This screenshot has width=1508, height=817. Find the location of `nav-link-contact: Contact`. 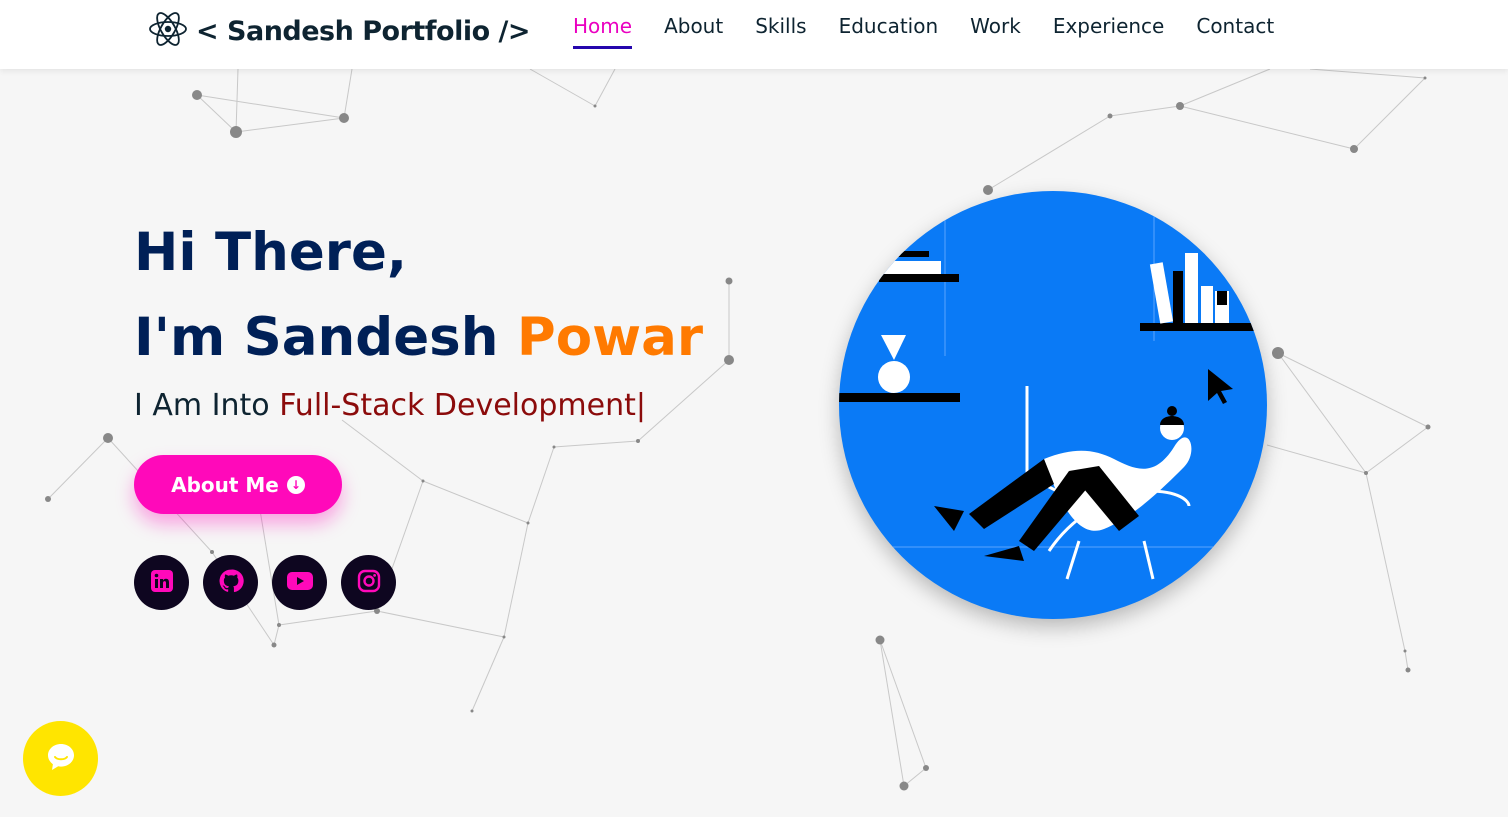

nav-link-contact: Contact is located at coordinates (1235, 29).